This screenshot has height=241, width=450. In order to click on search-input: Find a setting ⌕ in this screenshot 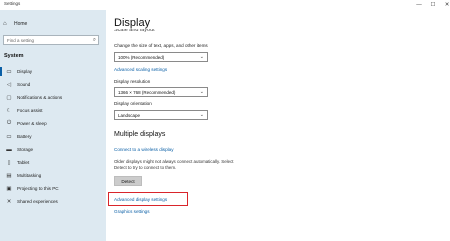, I will do `click(51, 40)`.